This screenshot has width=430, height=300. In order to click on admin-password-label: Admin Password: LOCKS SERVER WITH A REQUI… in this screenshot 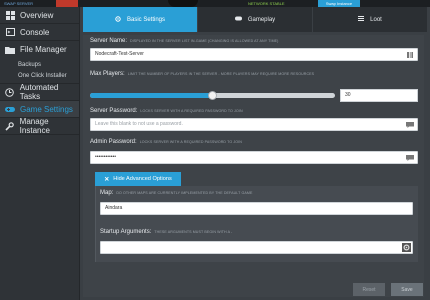, I will do `click(166, 142)`.